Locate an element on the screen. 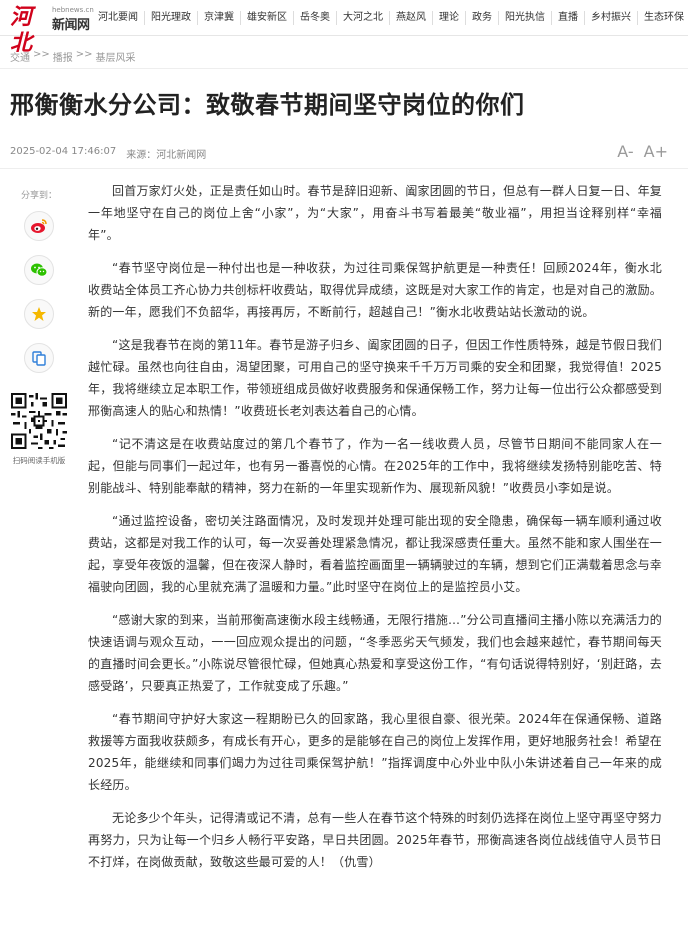 Image resolution: width=688 pixels, height=935 pixels. share-wechat-button is located at coordinates (39, 270).